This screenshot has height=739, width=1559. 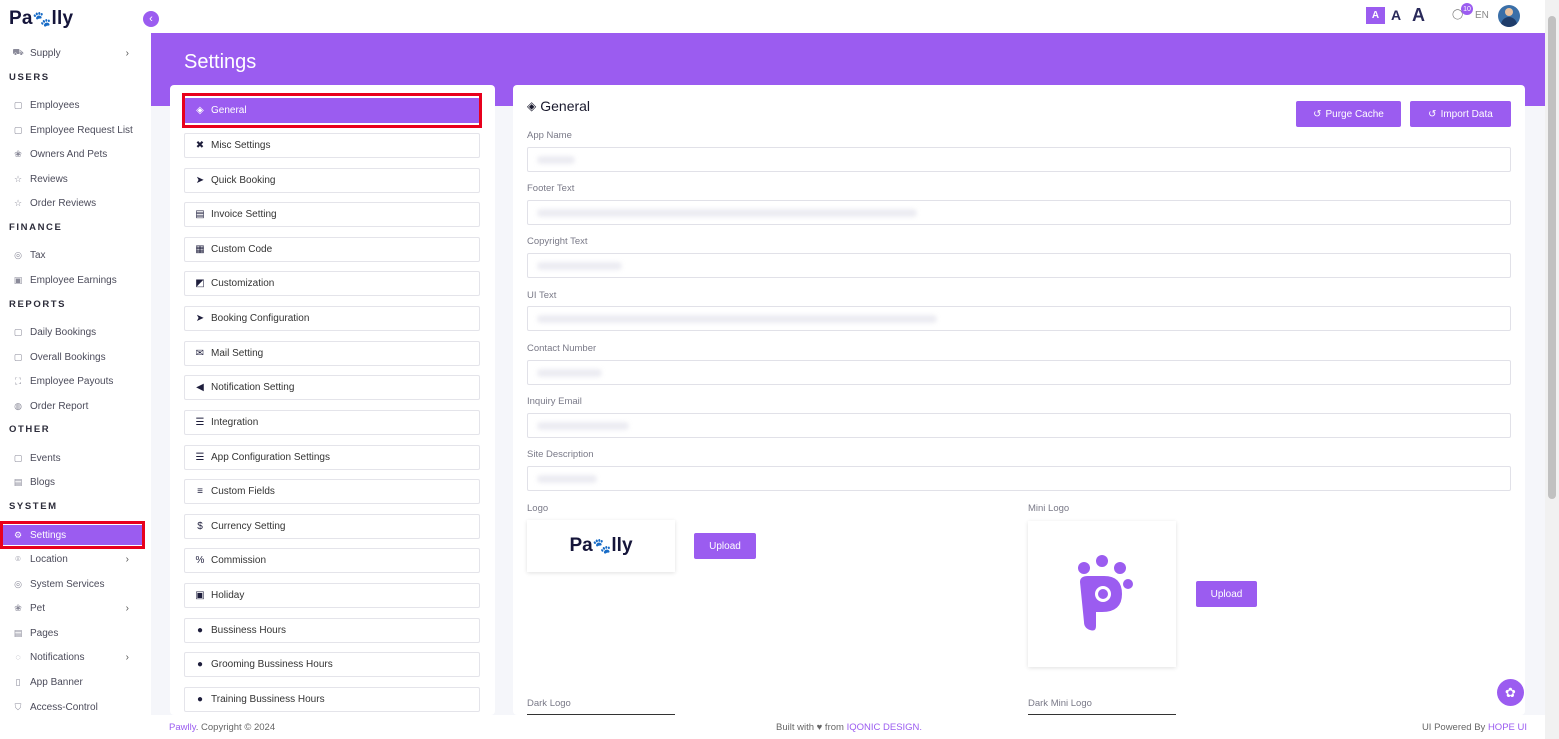 What do you see at coordinates (220, 62) in the screenshot?
I see `page-title: Settings` at bounding box center [220, 62].